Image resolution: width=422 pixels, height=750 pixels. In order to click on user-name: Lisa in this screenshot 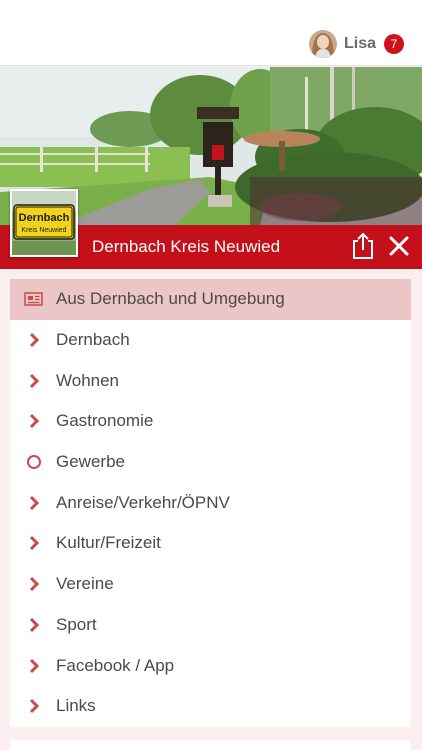, I will do `click(360, 44)`.